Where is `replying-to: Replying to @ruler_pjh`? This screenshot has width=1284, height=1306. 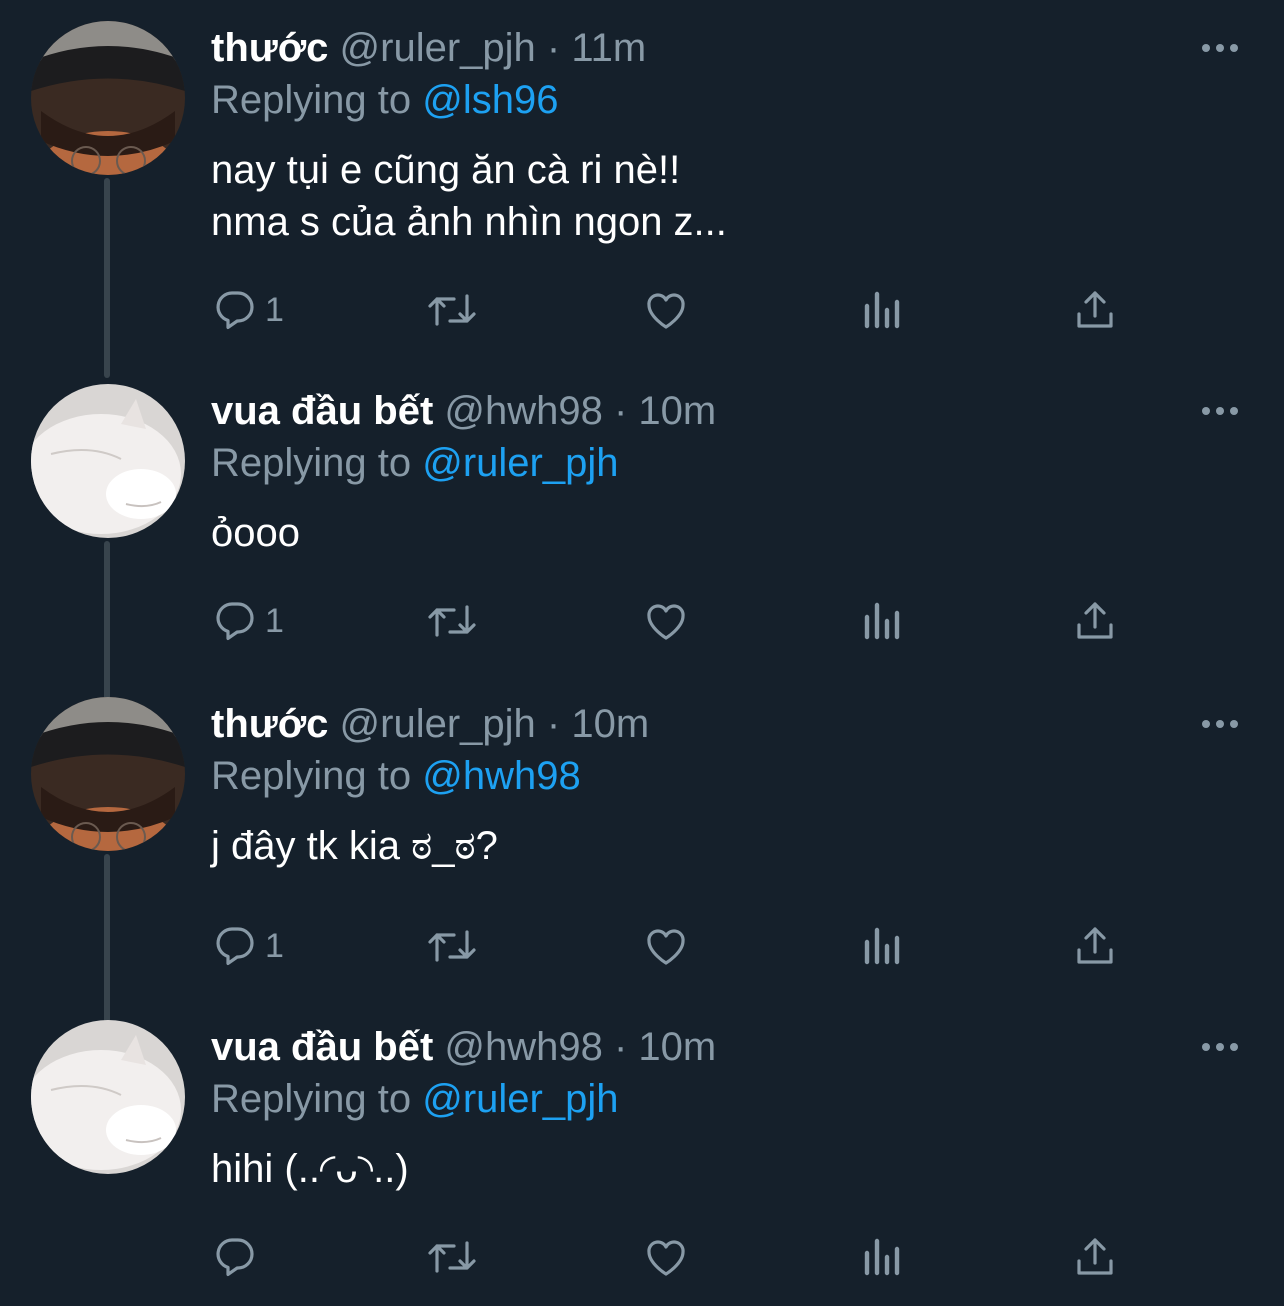 replying-to: Replying to @ruler_pjh is located at coordinates (414, 1099).